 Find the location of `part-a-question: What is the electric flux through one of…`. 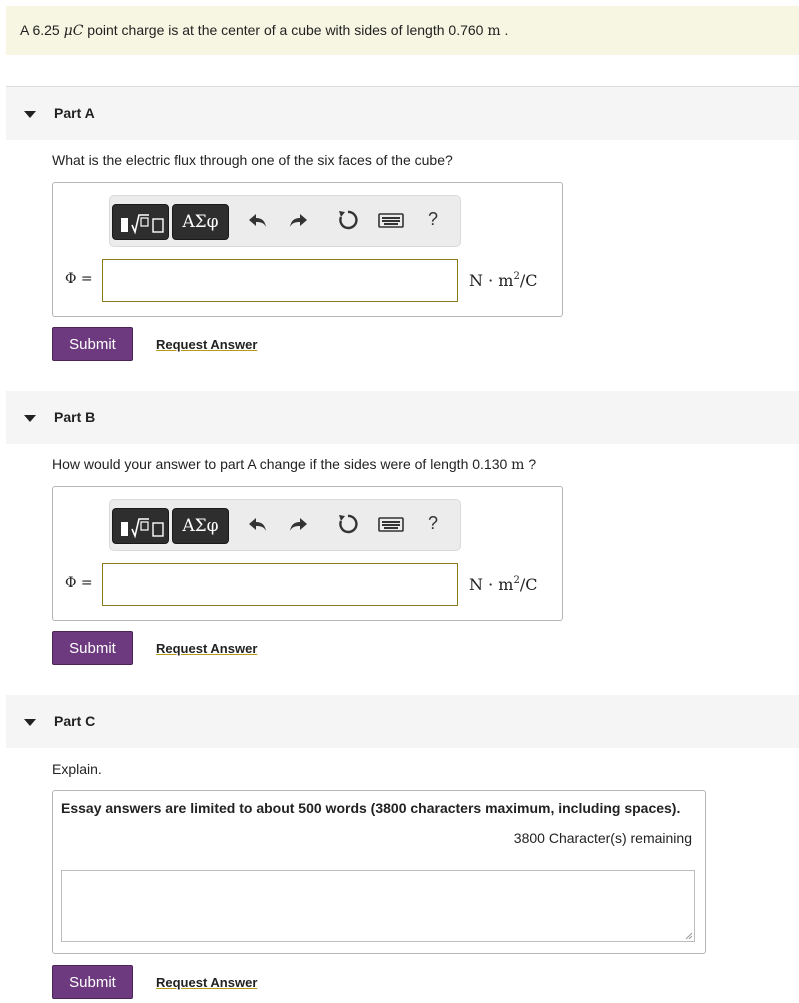

part-a-question: What is the electric flux through one of… is located at coordinates (252, 160).